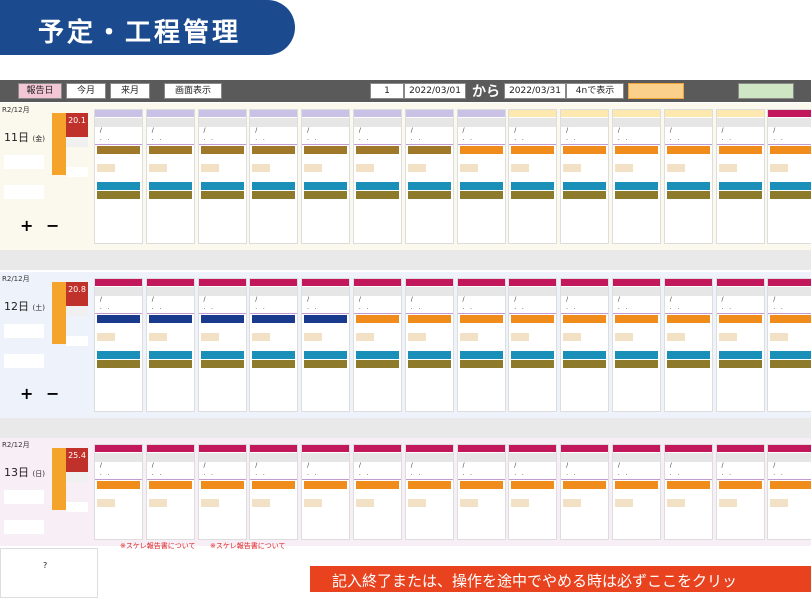 This screenshot has height=601, width=811. I want to click on report-day-button: 報告日, so click(40, 91).